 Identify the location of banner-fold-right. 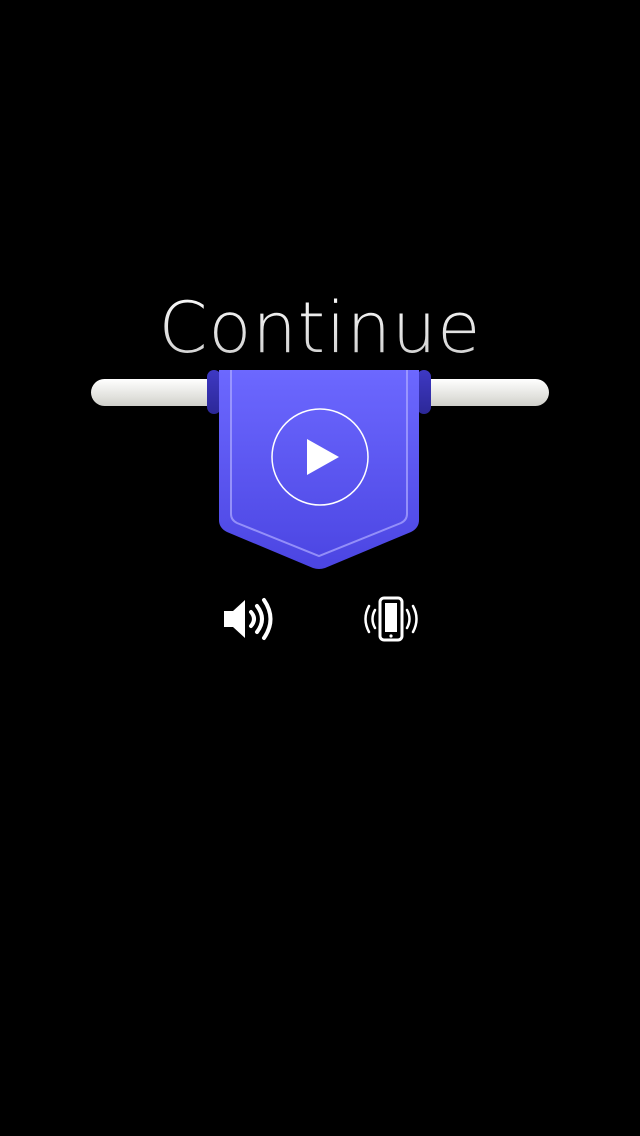
(424, 392).